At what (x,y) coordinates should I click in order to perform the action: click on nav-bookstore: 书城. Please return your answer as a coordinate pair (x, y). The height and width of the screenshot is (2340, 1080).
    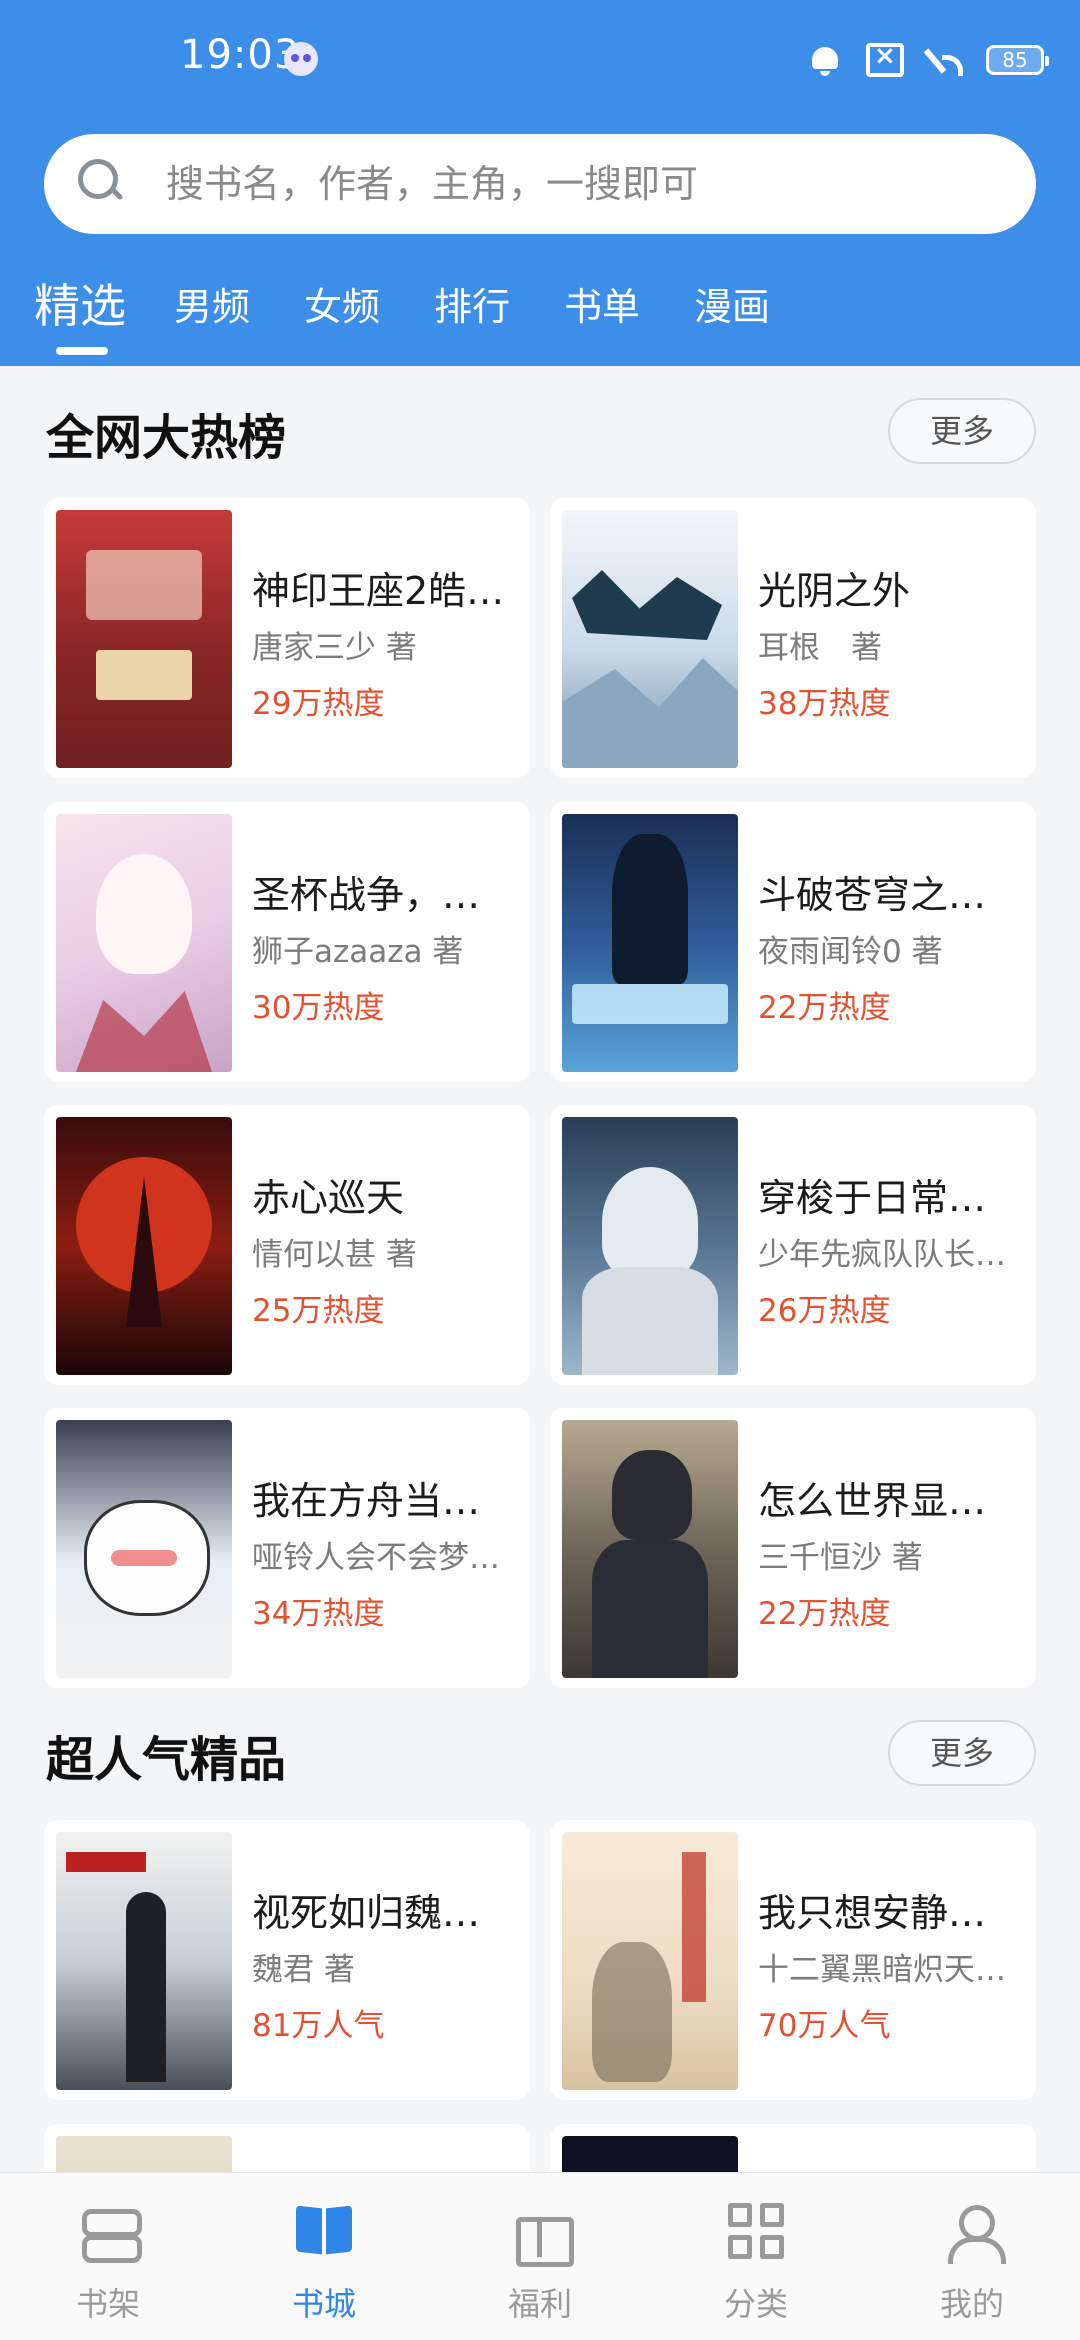
    Looking at the image, I should click on (324, 2261).